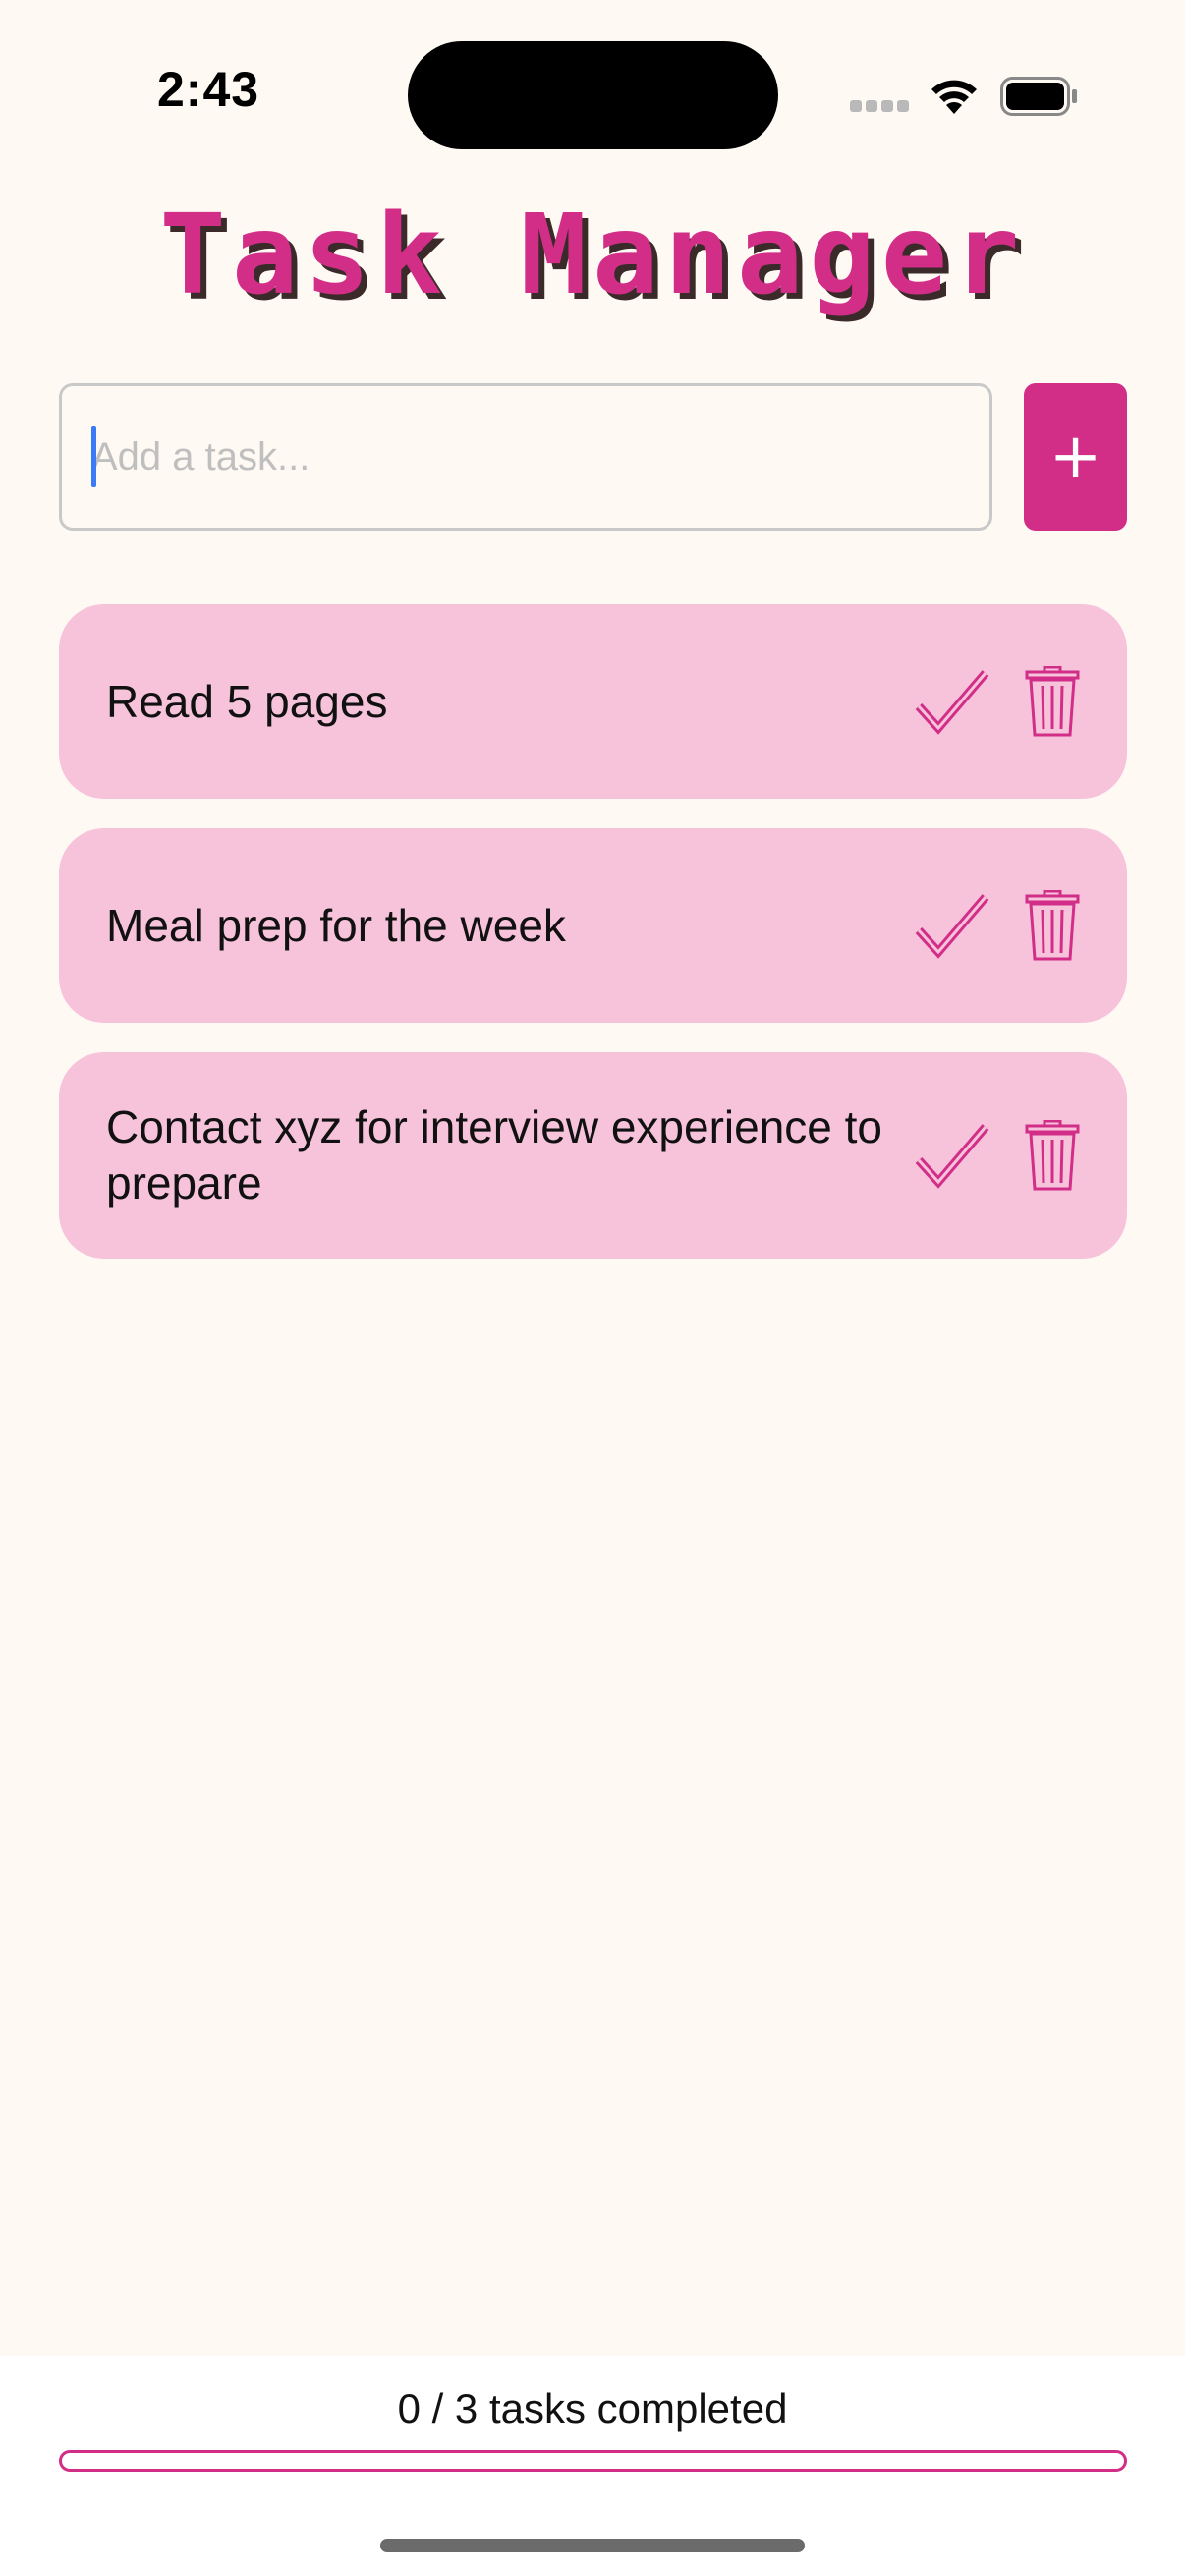  What do you see at coordinates (1038, 96) in the screenshot?
I see `battery-icon` at bounding box center [1038, 96].